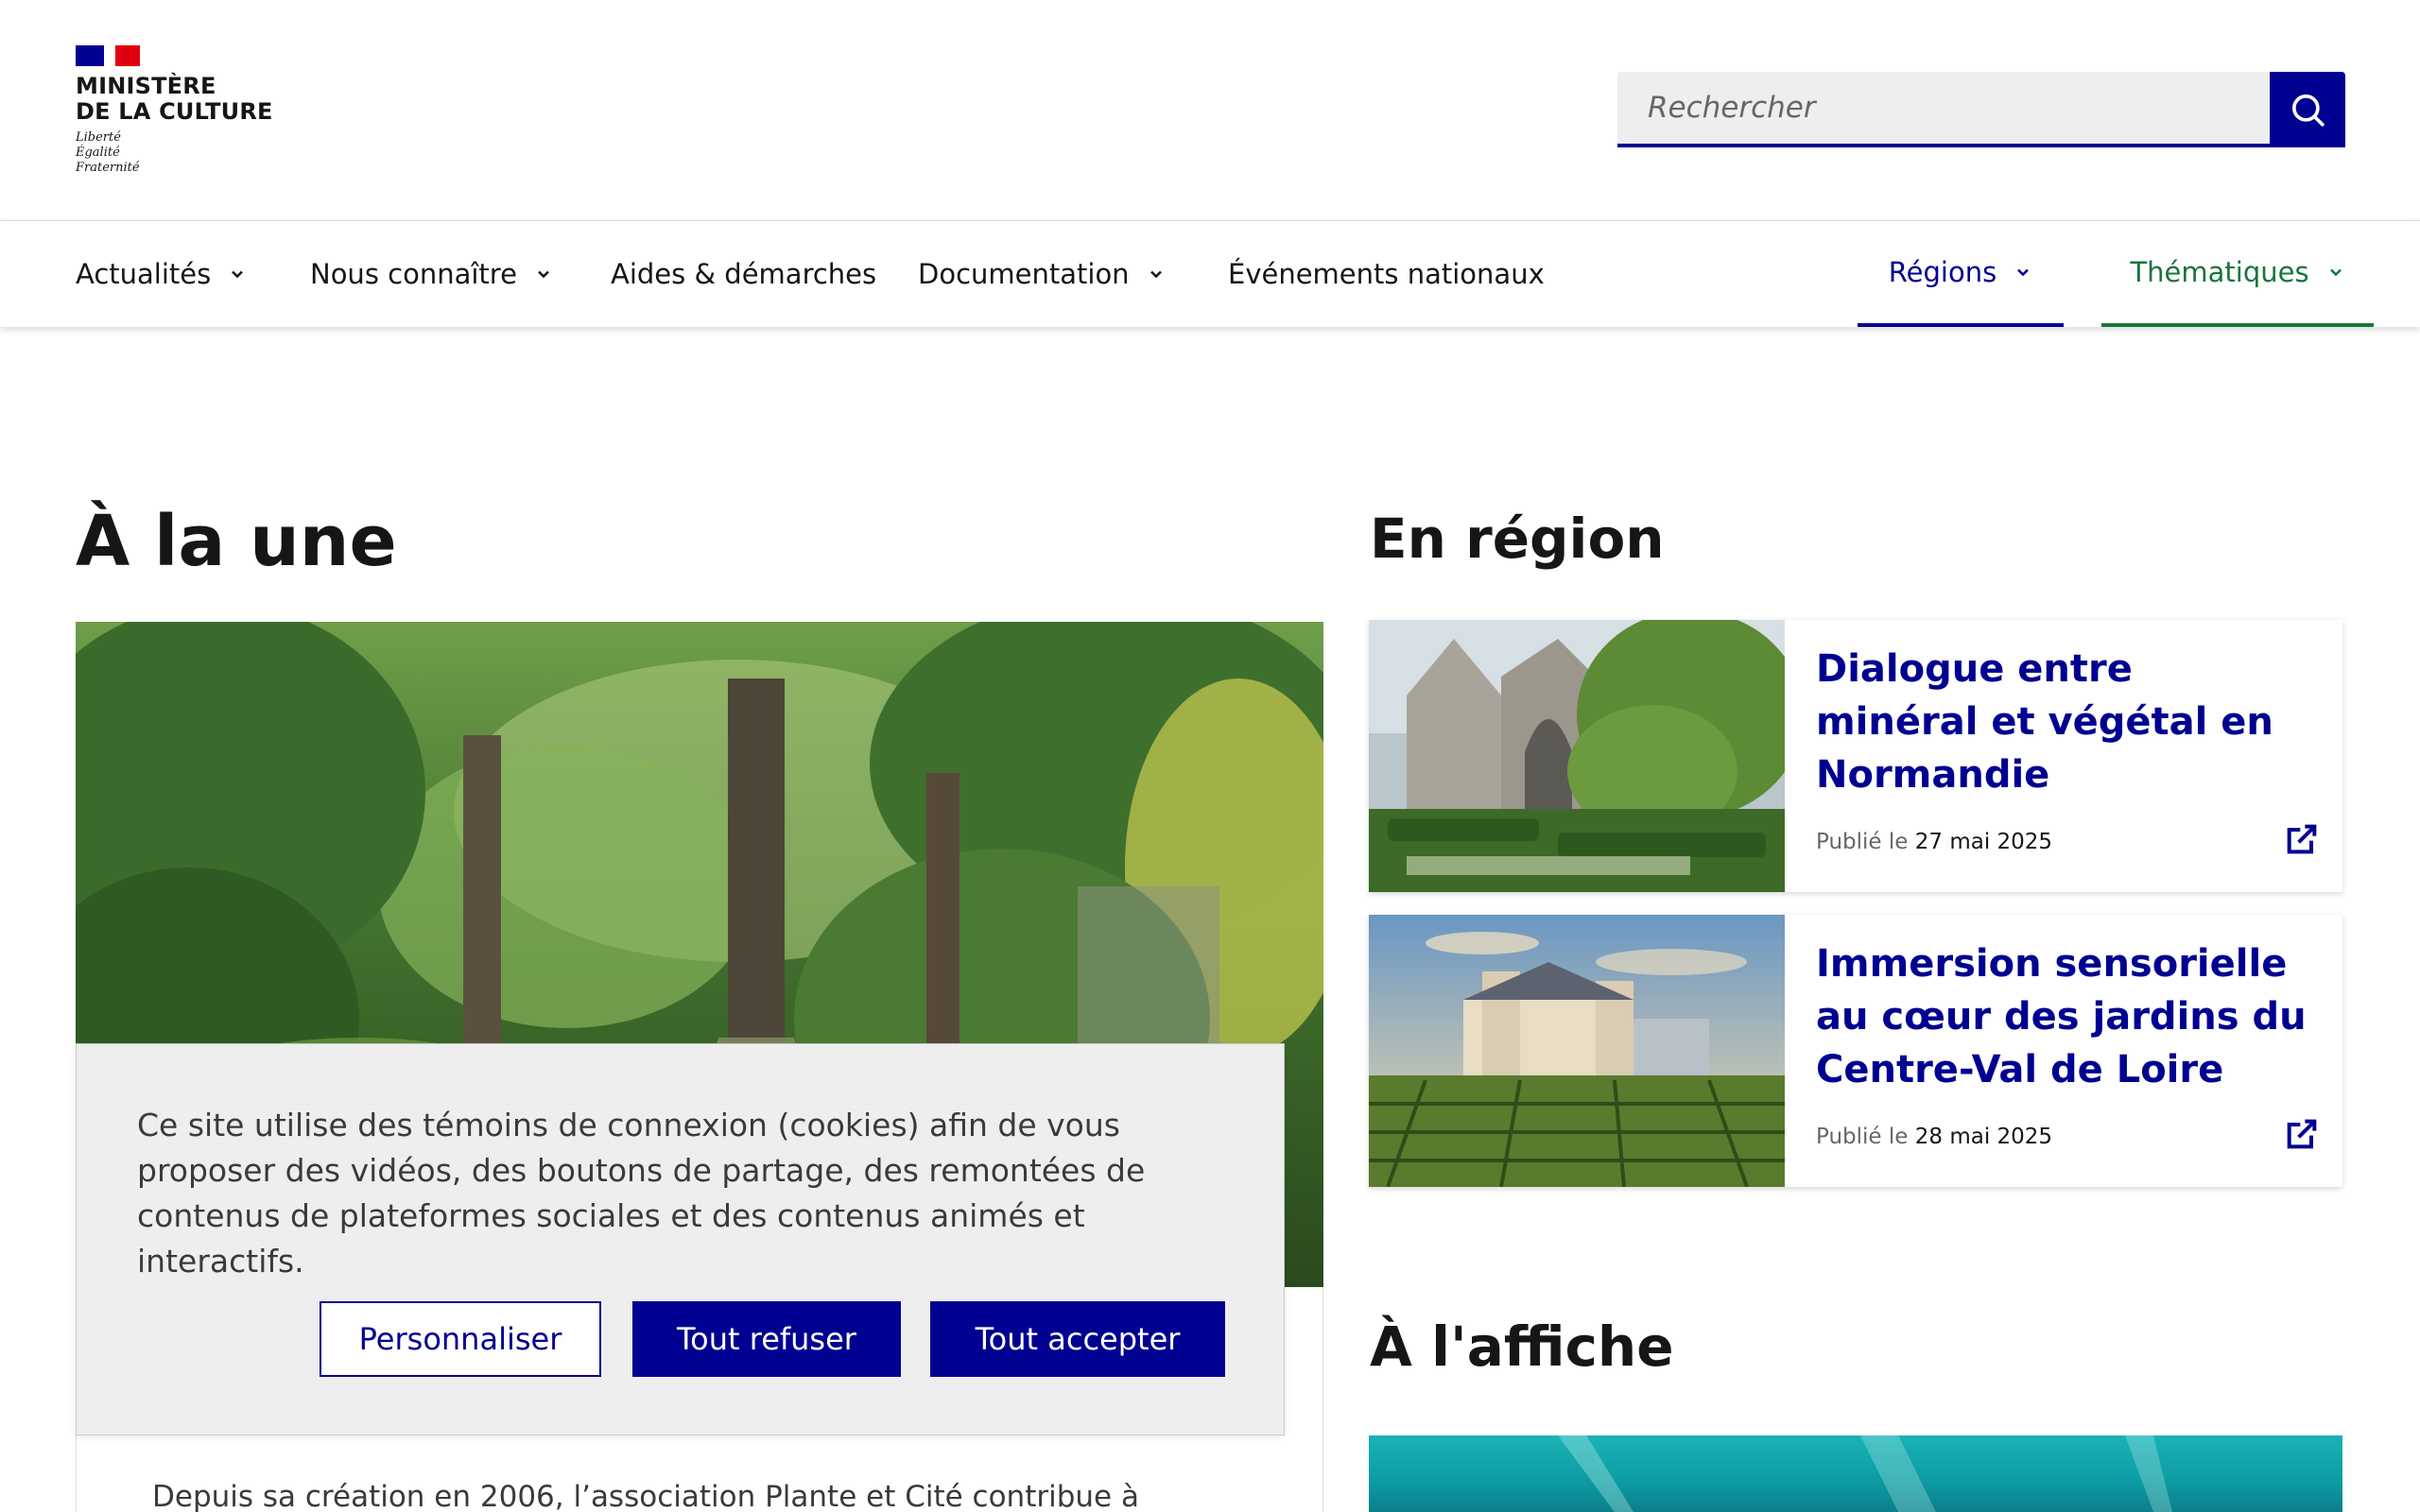 This screenshot has width=2420, height=1512. I want to click on customize-cookies-button: Personnaliser, so click(460, 1339).